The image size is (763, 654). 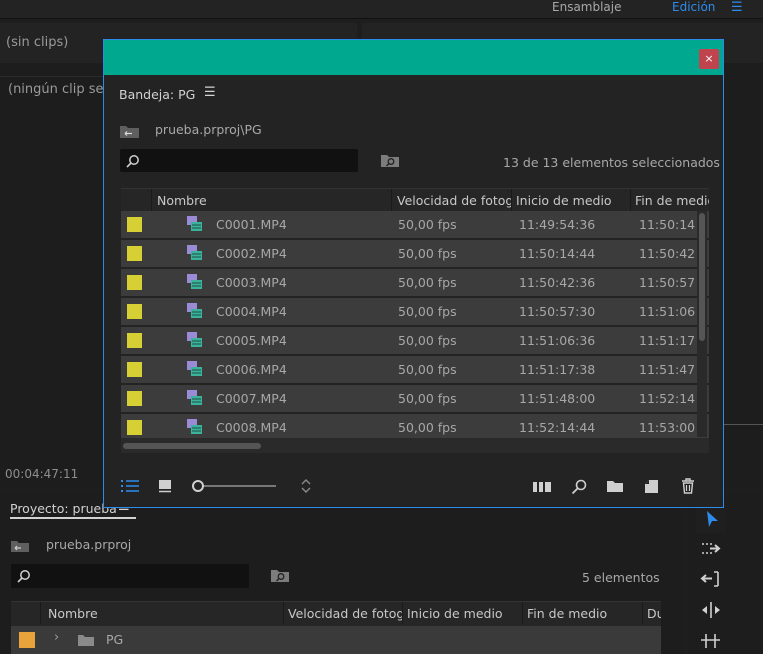 What do you see at coordinates (615, 486) in the screenshot?
I see `new-bin-icon` at bounding box center [615, 486].